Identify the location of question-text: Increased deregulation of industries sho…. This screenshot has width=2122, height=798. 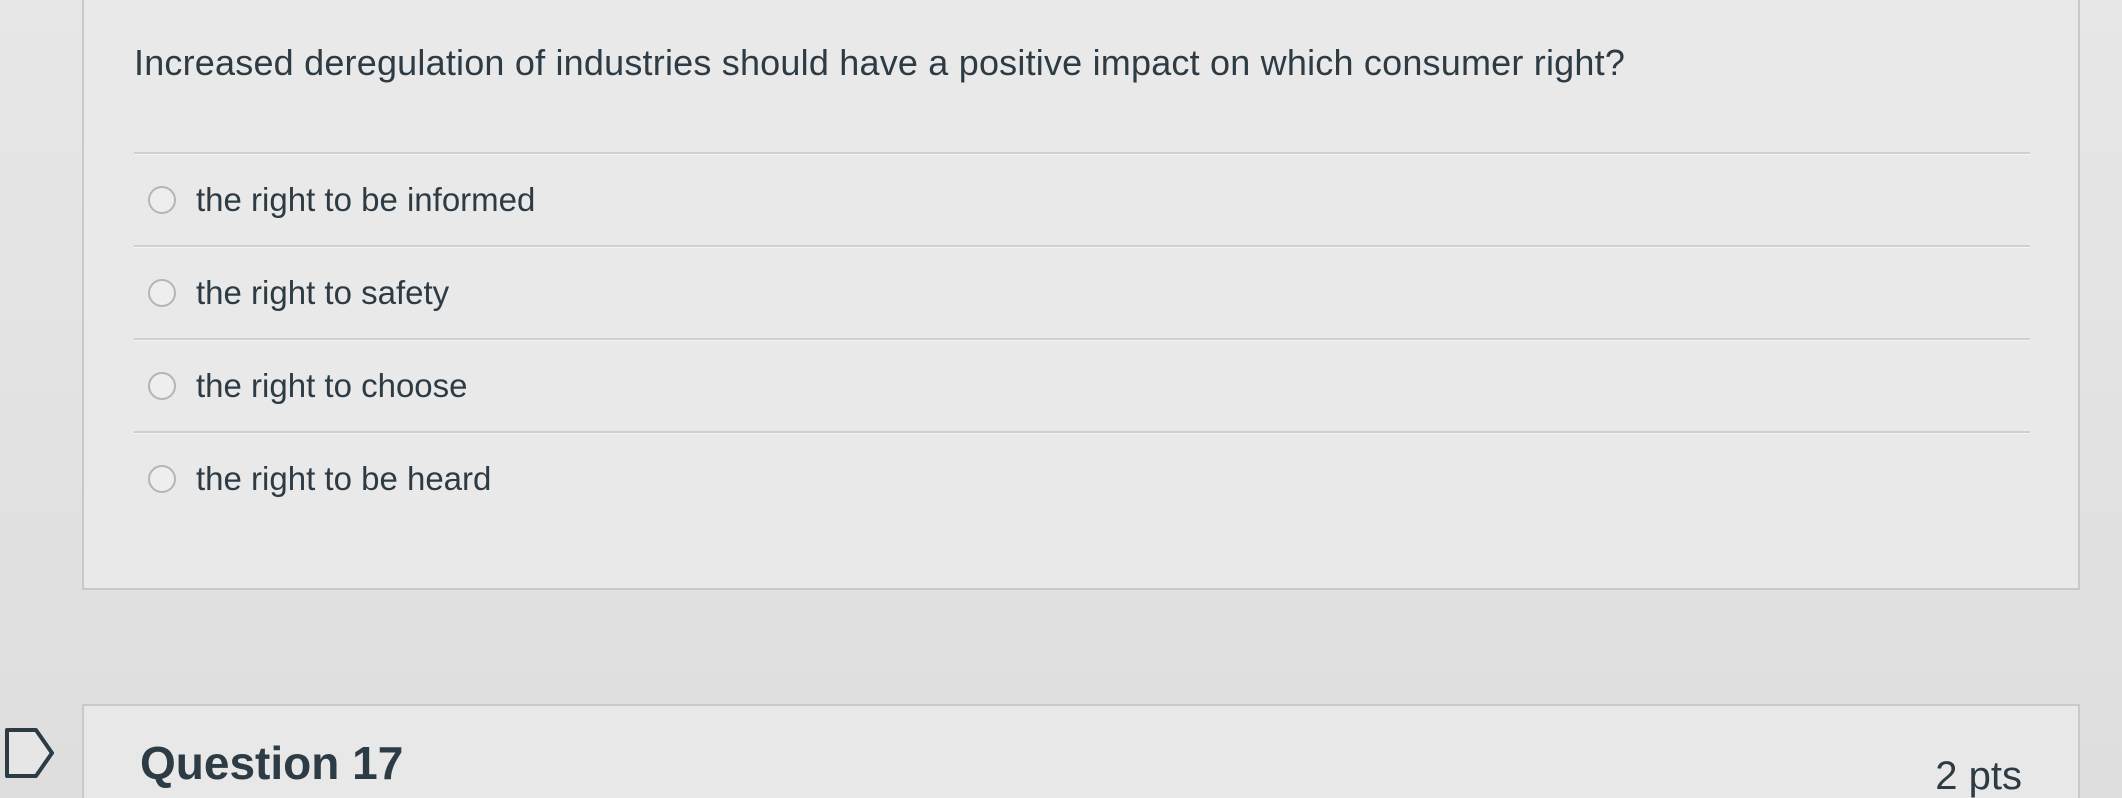
(880, 62).